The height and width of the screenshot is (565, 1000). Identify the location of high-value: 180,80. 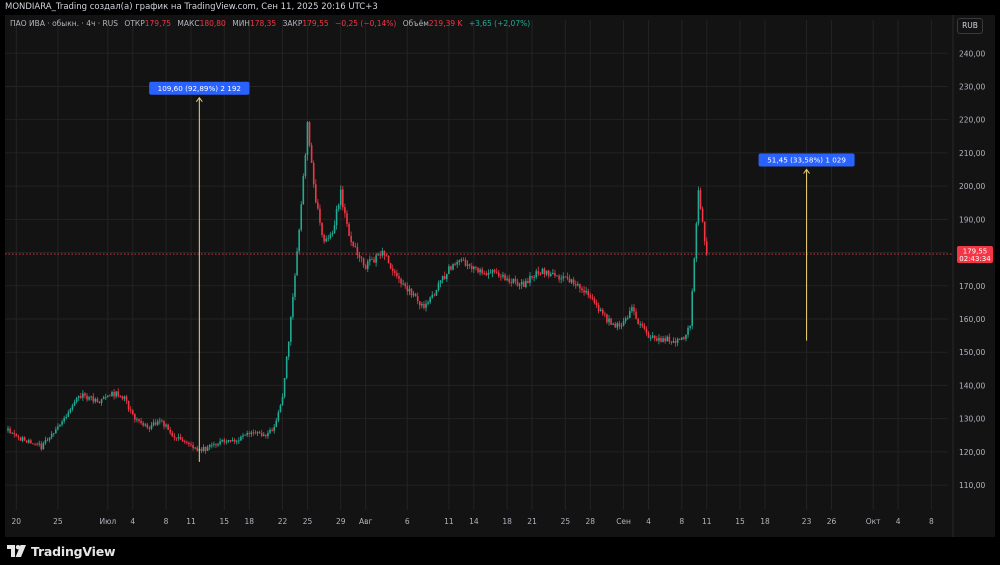
(212, 23).